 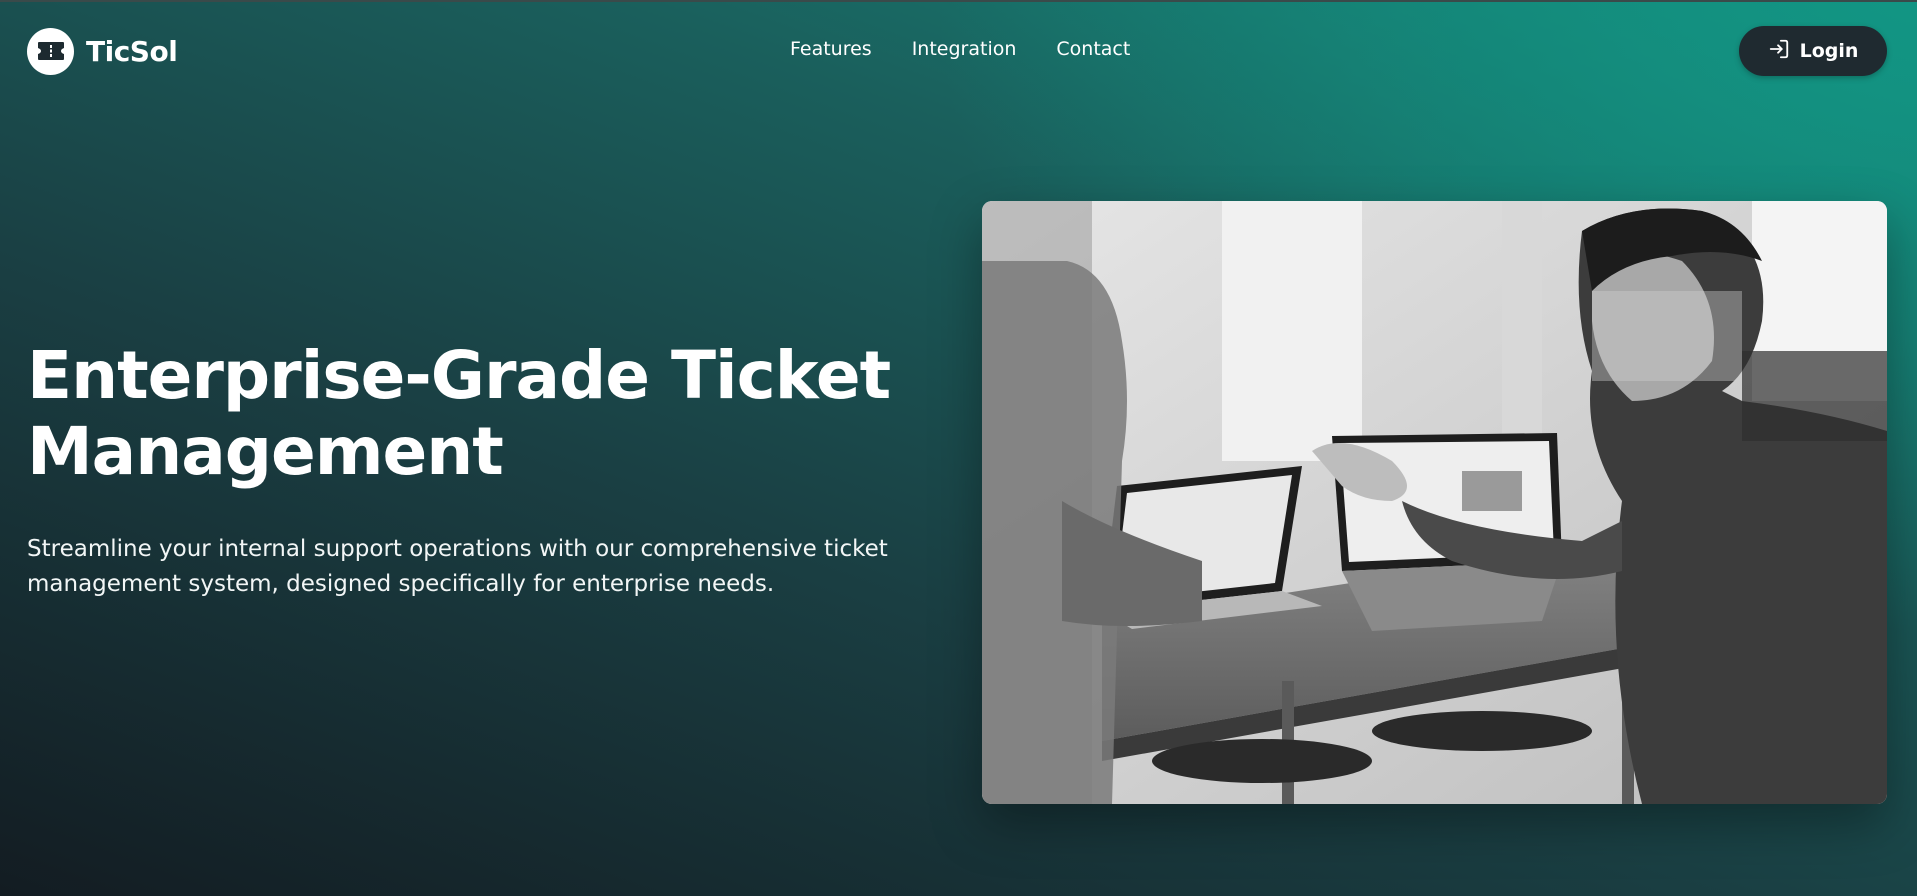 What do you see at coordinates (1829, 51) in the screenshot?
I see `login-label: Login` at bounding box center [1829, 51].